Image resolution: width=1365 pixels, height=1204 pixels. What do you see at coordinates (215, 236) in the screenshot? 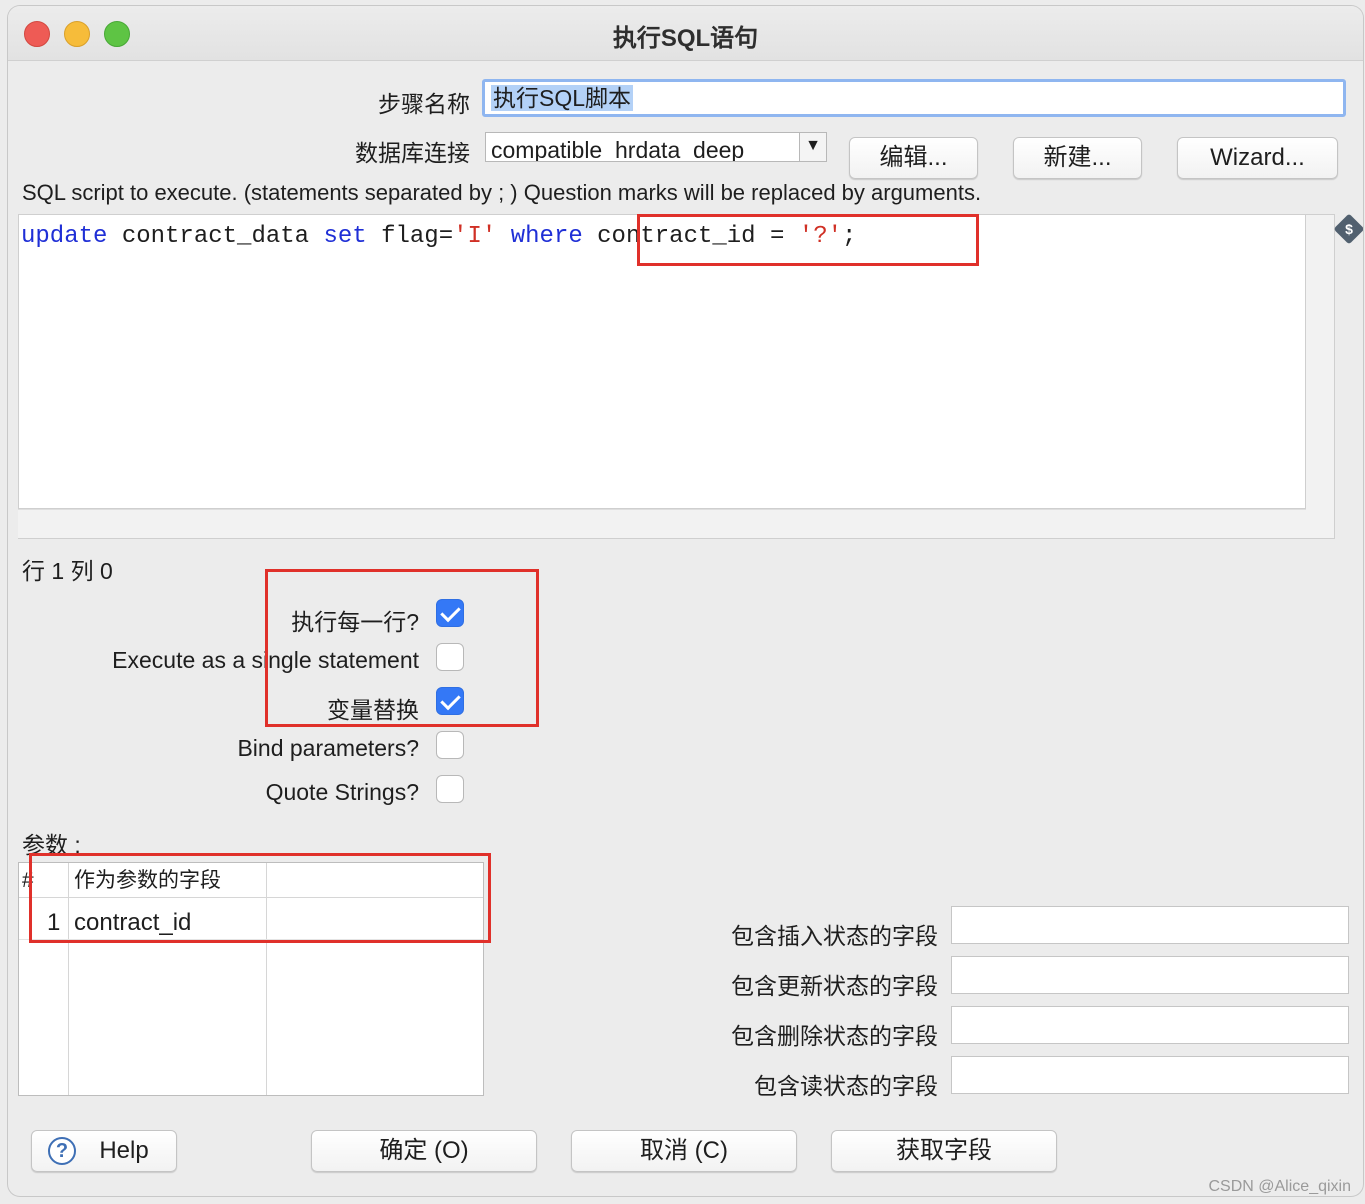
I see `sql-text: contract_data` at bounding box center [215, 236].